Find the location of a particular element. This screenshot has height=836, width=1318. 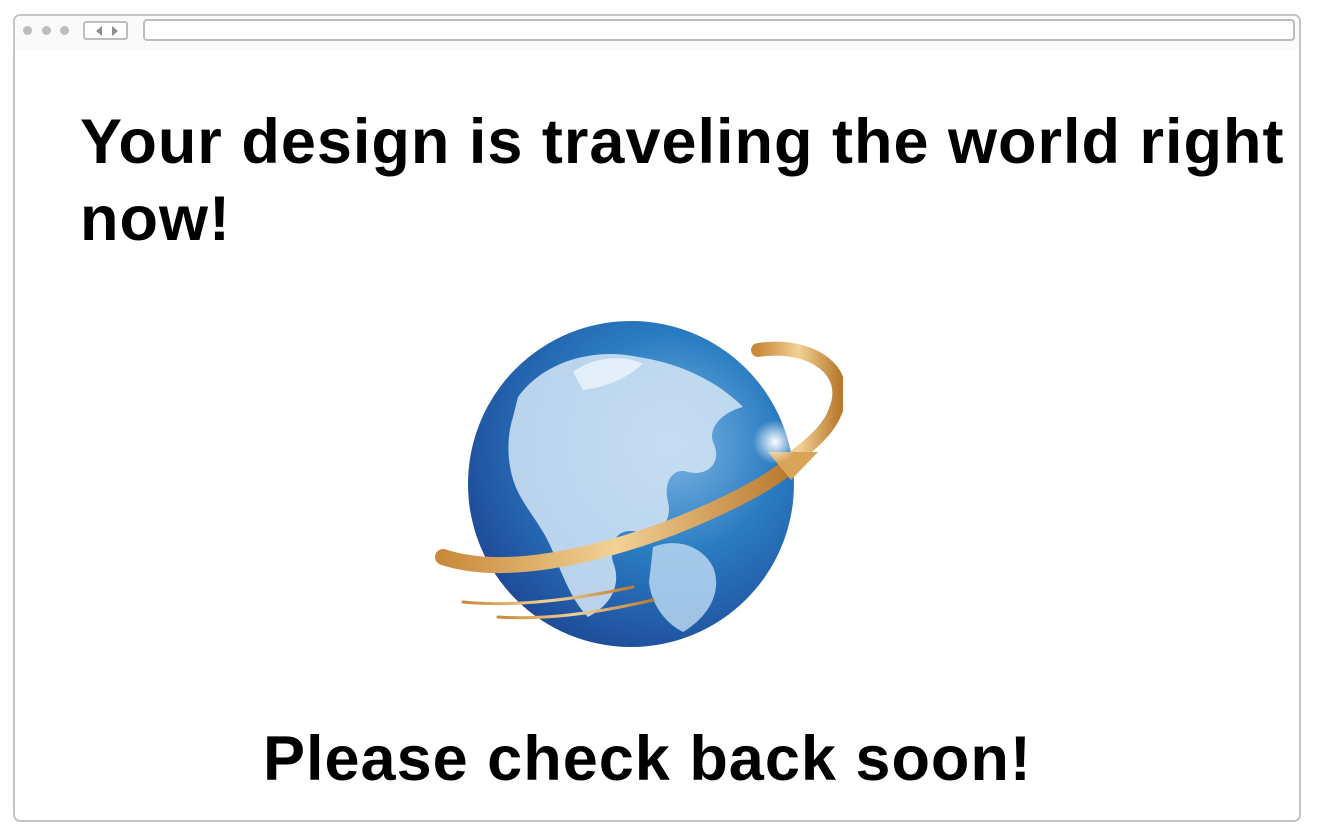

page-subline: Please check back soon! is located at coordinates (647, 759).